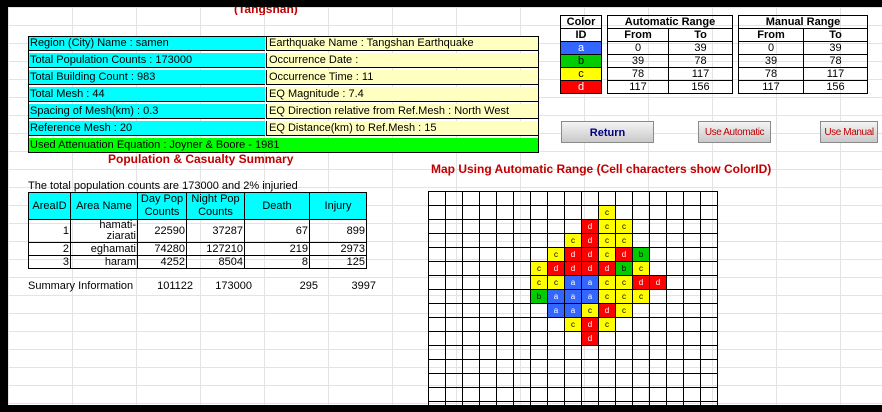  What do you see at coordinates (700, 61) in the screenshot?
I see `auto-to-cell: 78` at bounding box center [700, 61].